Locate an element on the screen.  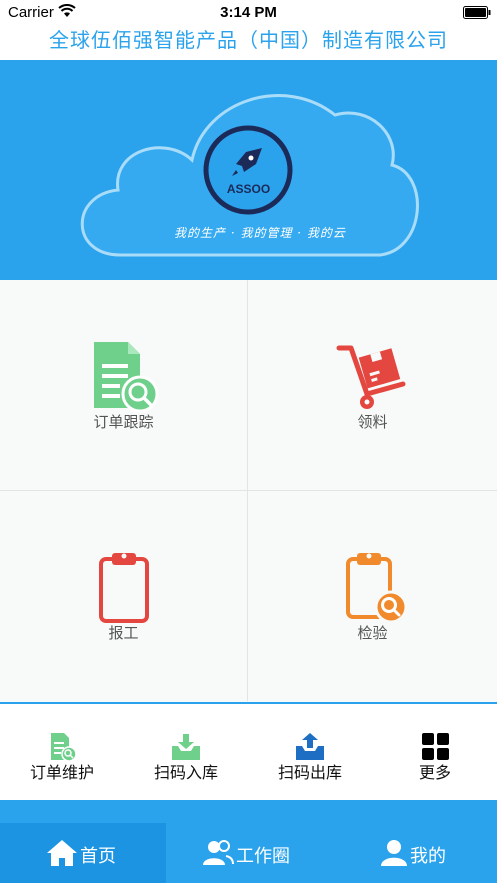
cloud-illustration is located at coordinates (249, 175).